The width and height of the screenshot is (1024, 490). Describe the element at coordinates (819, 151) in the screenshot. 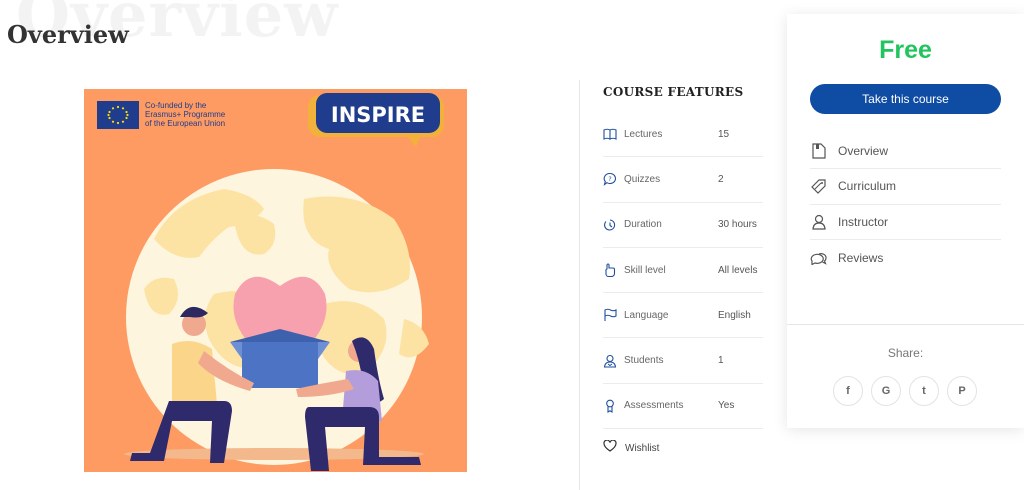

I see `document-icon` at that location.